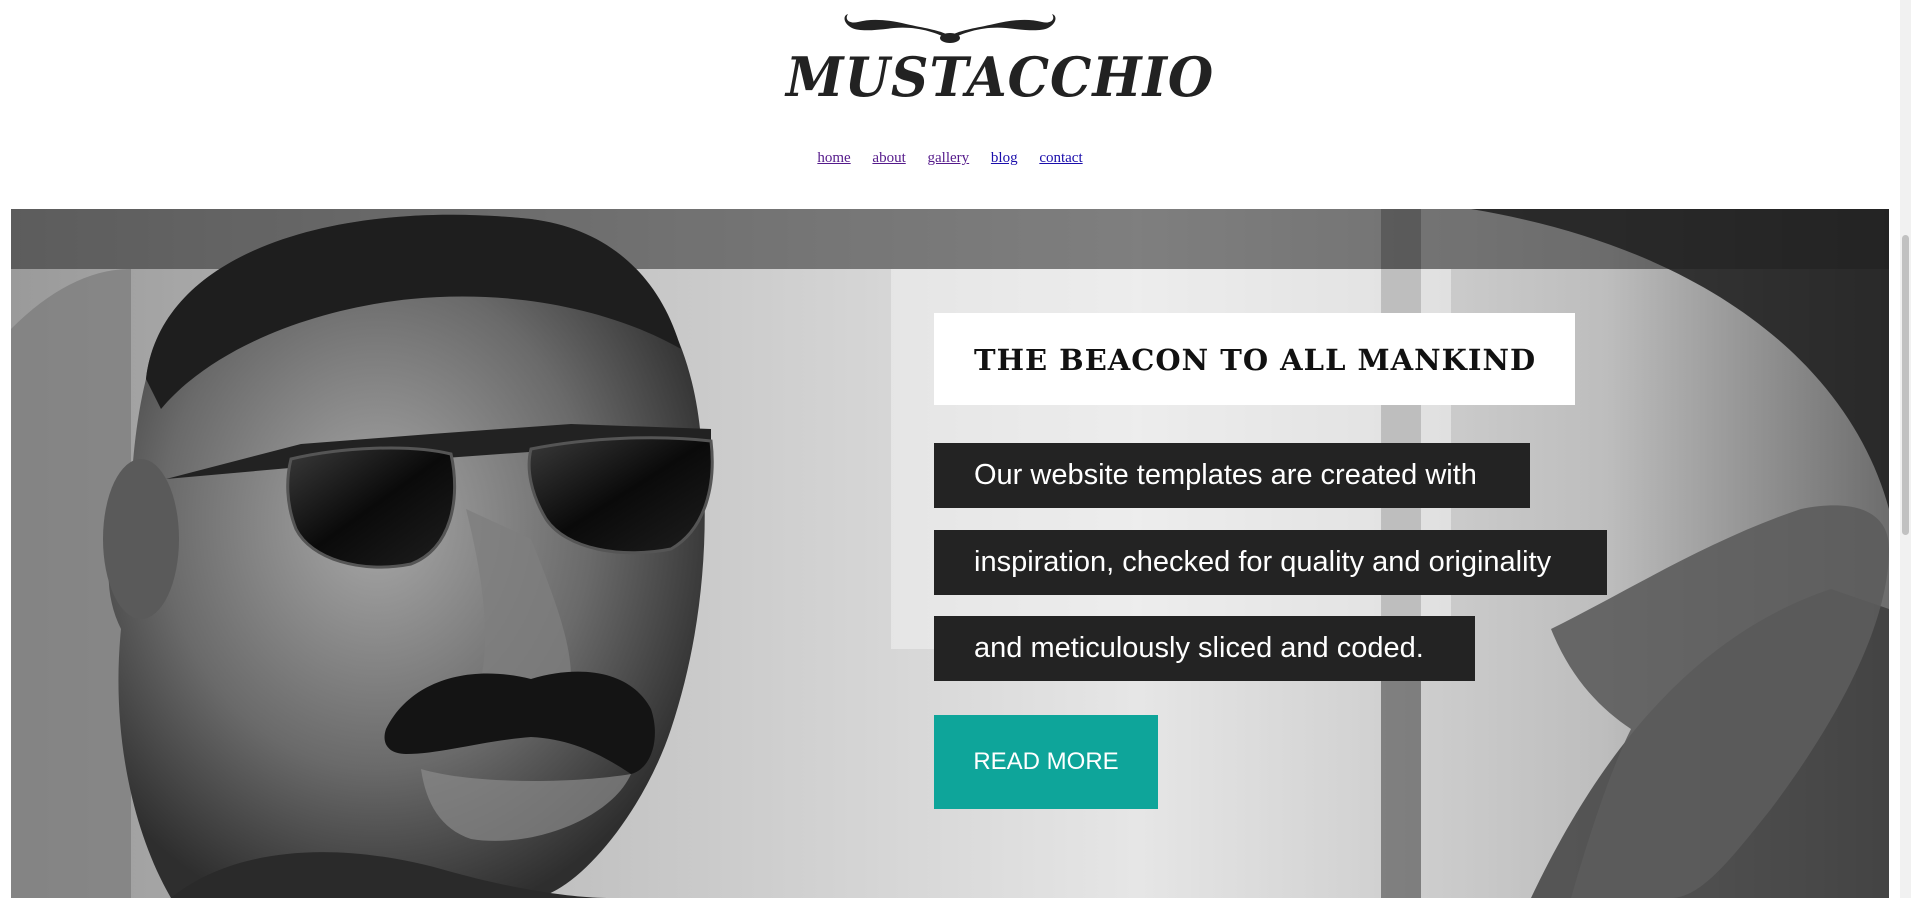  I want to click on main-nav: home about gallery blog contact, so click(950, 158).